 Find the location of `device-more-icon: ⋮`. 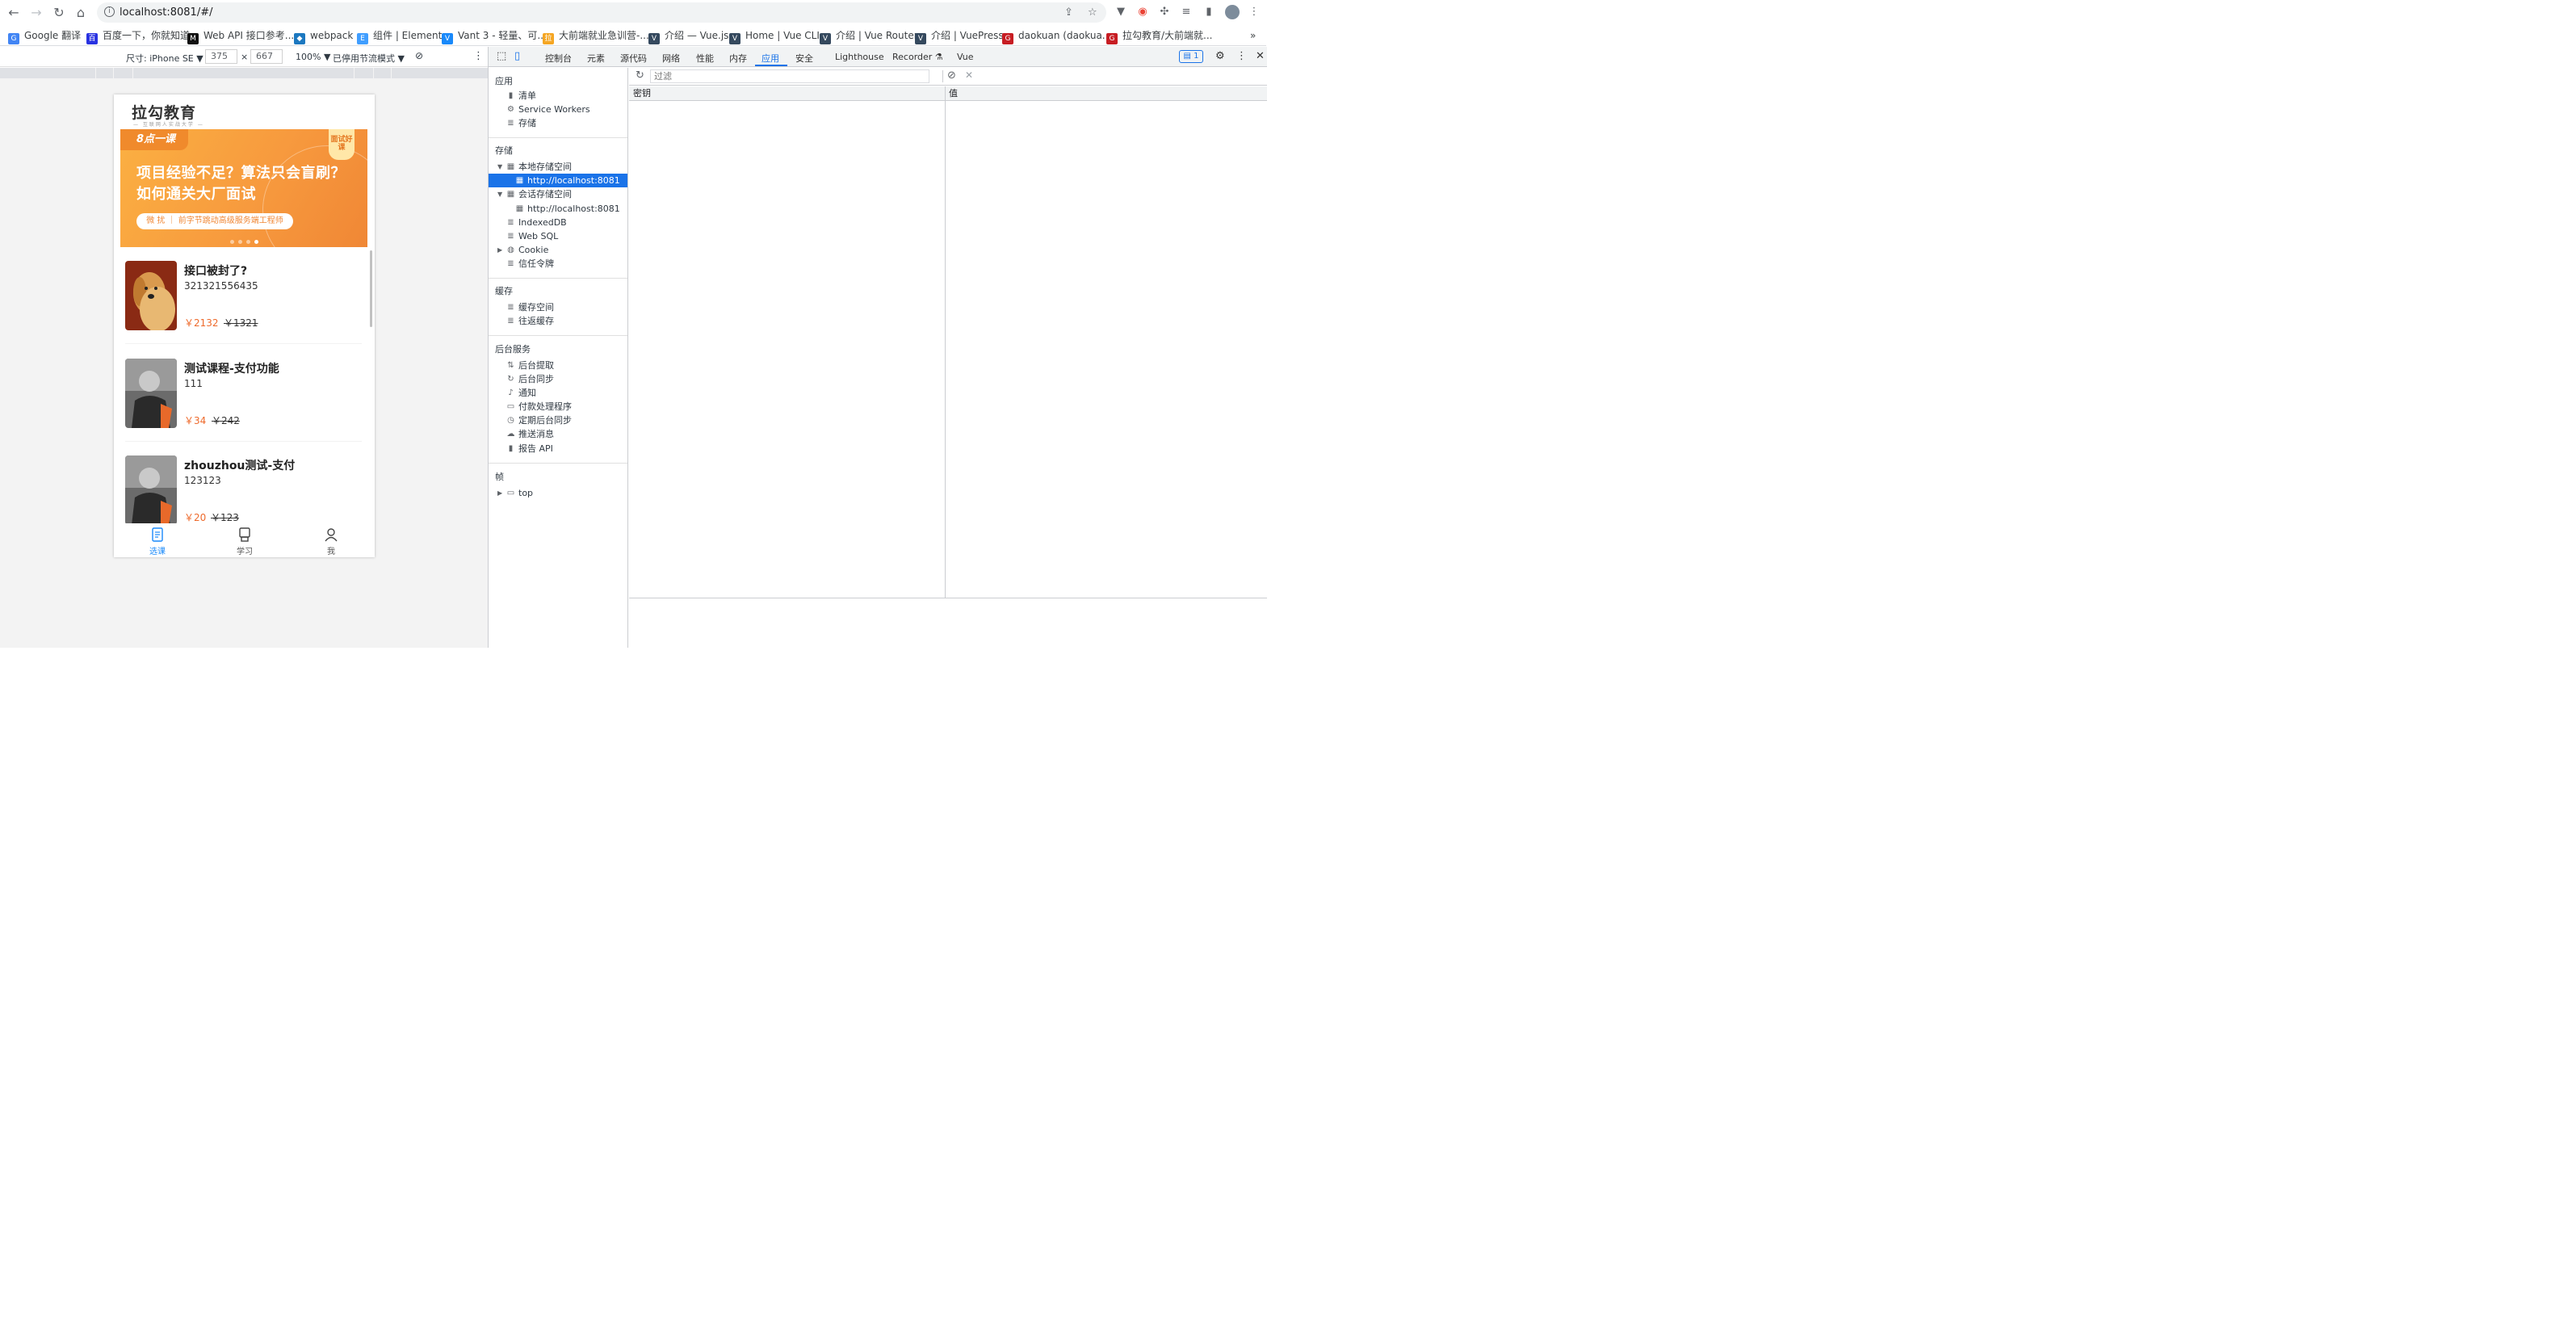

device-more-icon: ⋮ is located at coordinates (479, 56).